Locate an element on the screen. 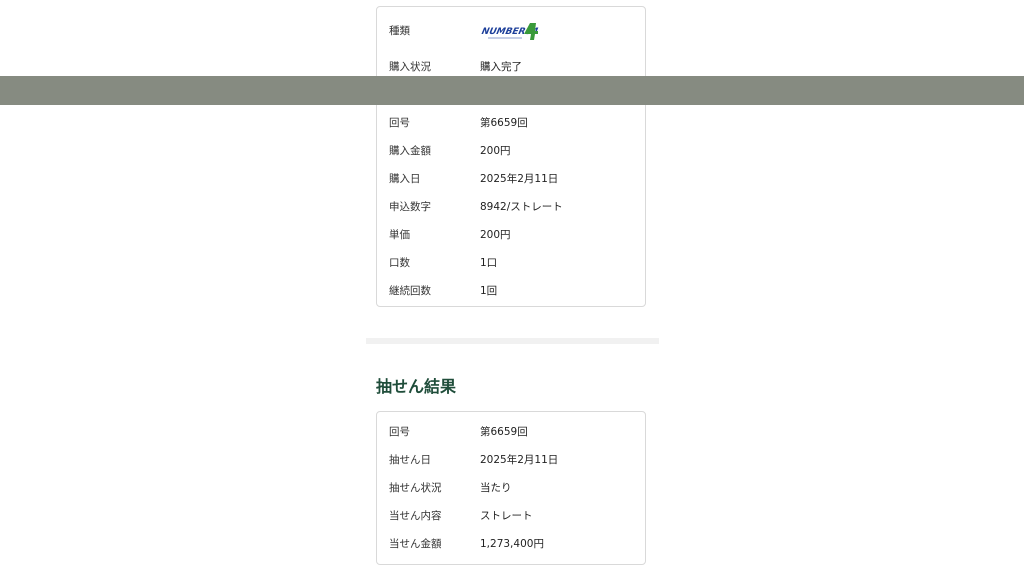  result-label-draw-date: 抽せん日 is located at coordinates (410, 460).